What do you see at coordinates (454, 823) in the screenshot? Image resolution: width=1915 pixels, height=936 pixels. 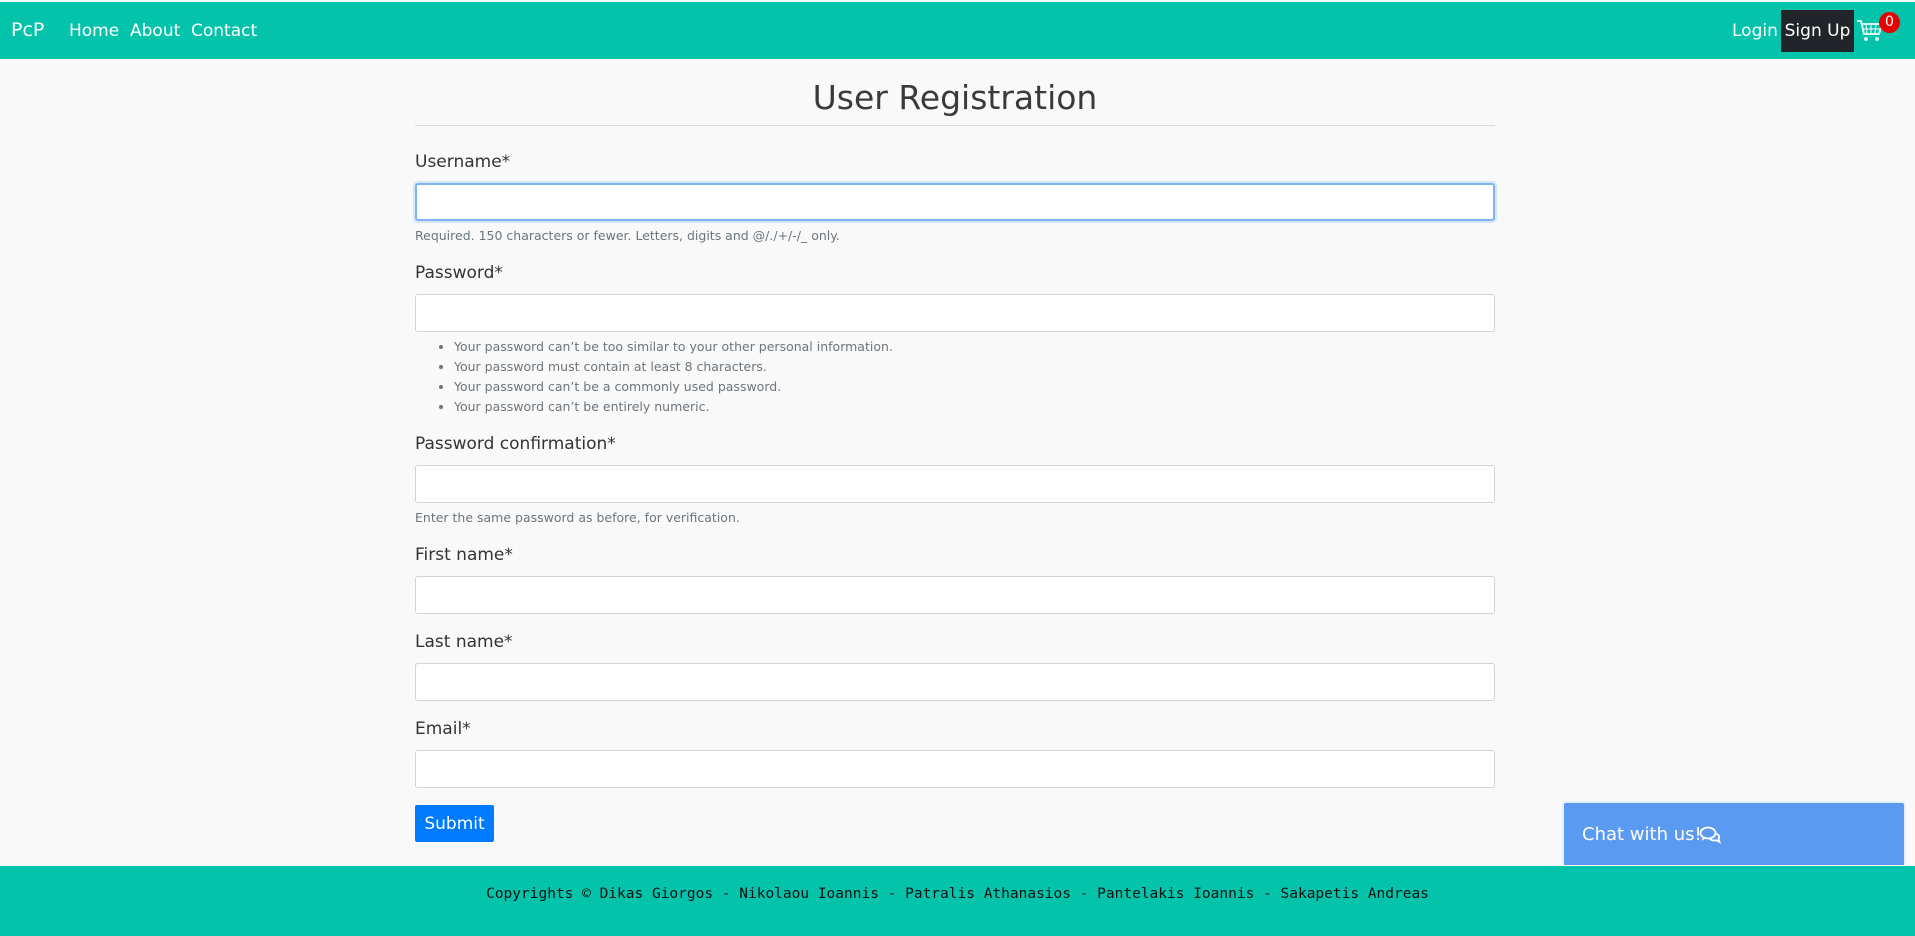 I see `submit-button: Submit` at bounding box center [454, 823].